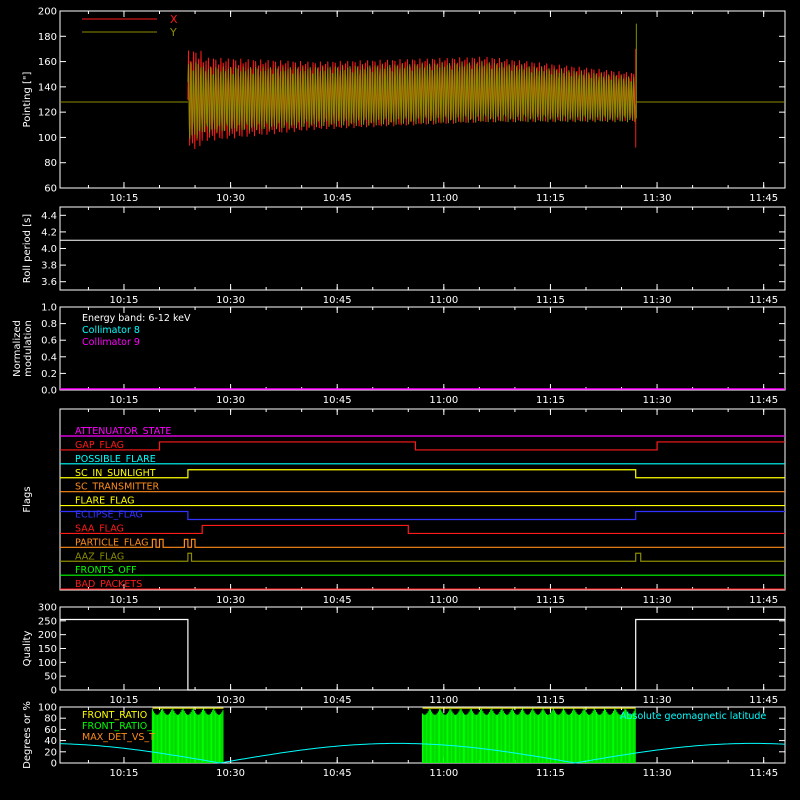  What do you see at coordinates (173, 32) in the screenshot?
I see `legend-y-label: Y` at bounding box center [173, 32].